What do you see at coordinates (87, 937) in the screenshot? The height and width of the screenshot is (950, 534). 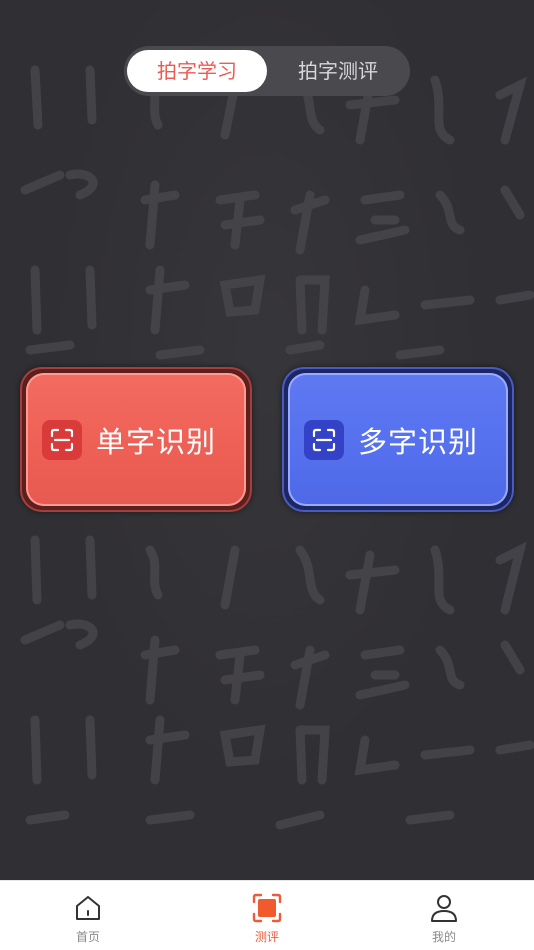 I see `tab-home-label: 首页` at bounding box center [87, 937].